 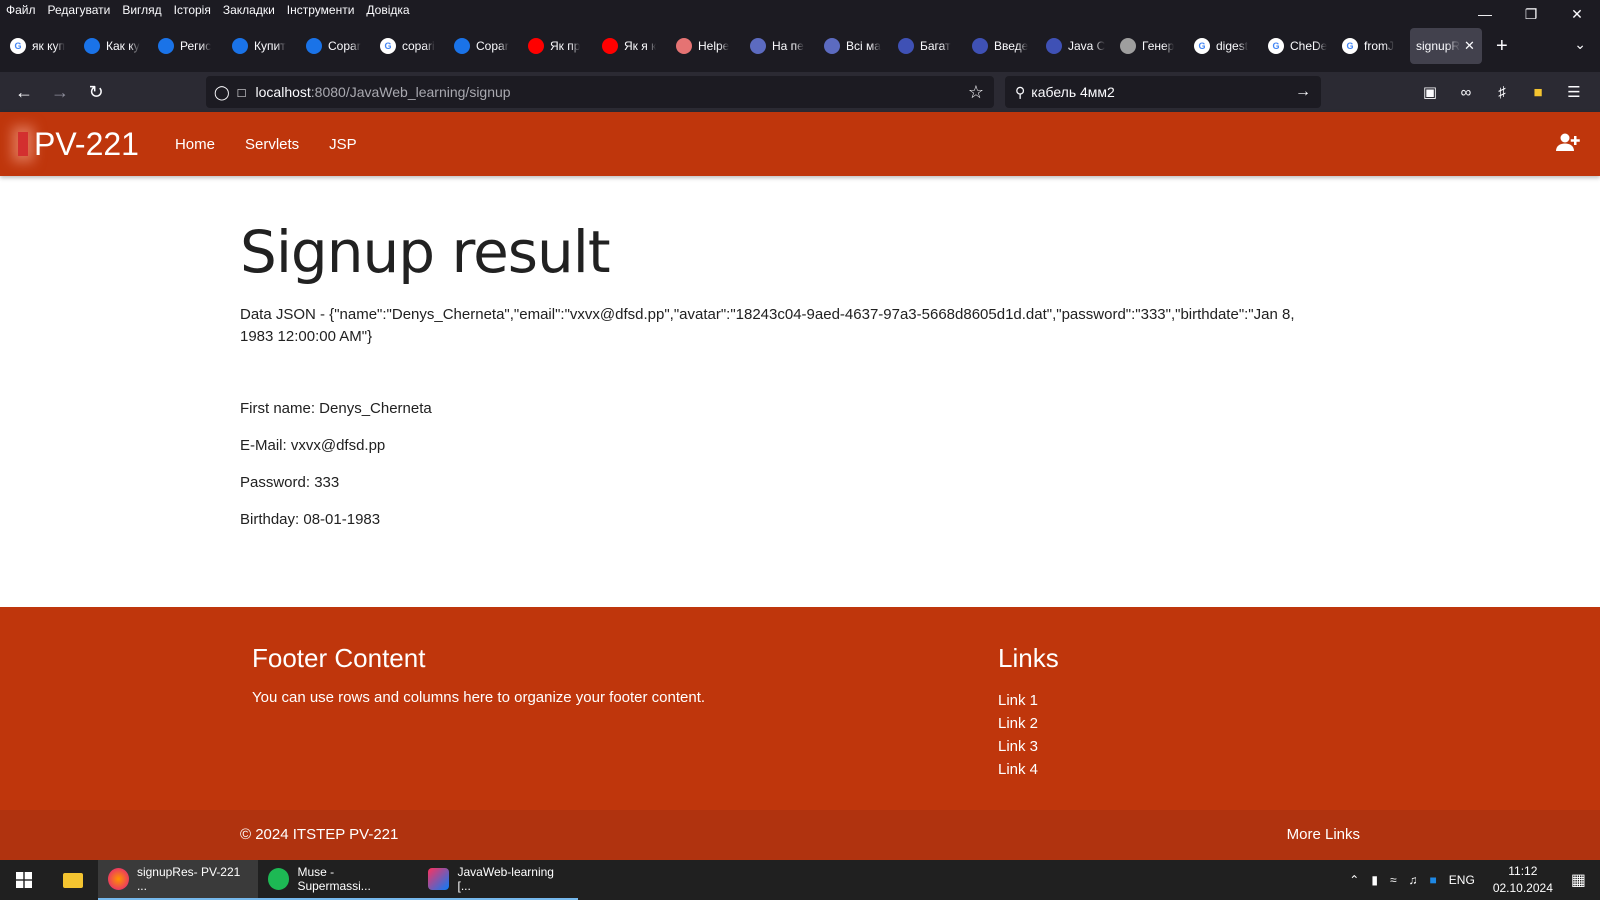 I want to click on browser-tab: Gяк куп, so click(x=41, y=46).